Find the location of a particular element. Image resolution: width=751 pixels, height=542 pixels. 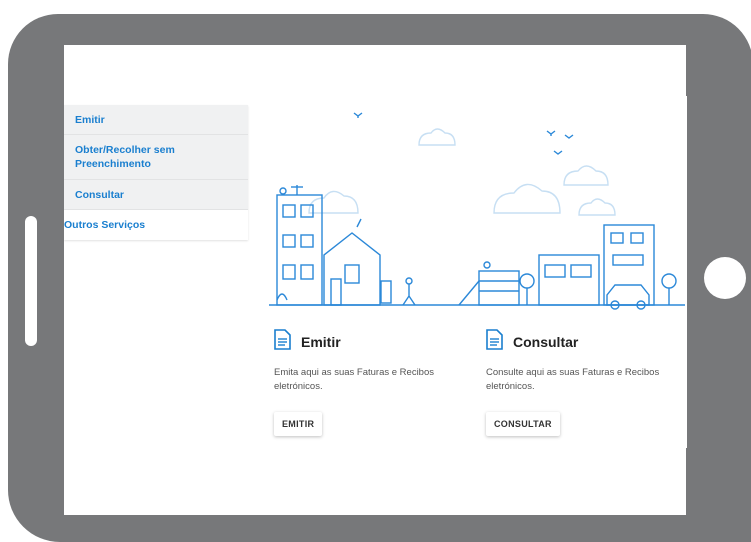

menu-item-emitir: Emitir is located at coordinates (156, 120).